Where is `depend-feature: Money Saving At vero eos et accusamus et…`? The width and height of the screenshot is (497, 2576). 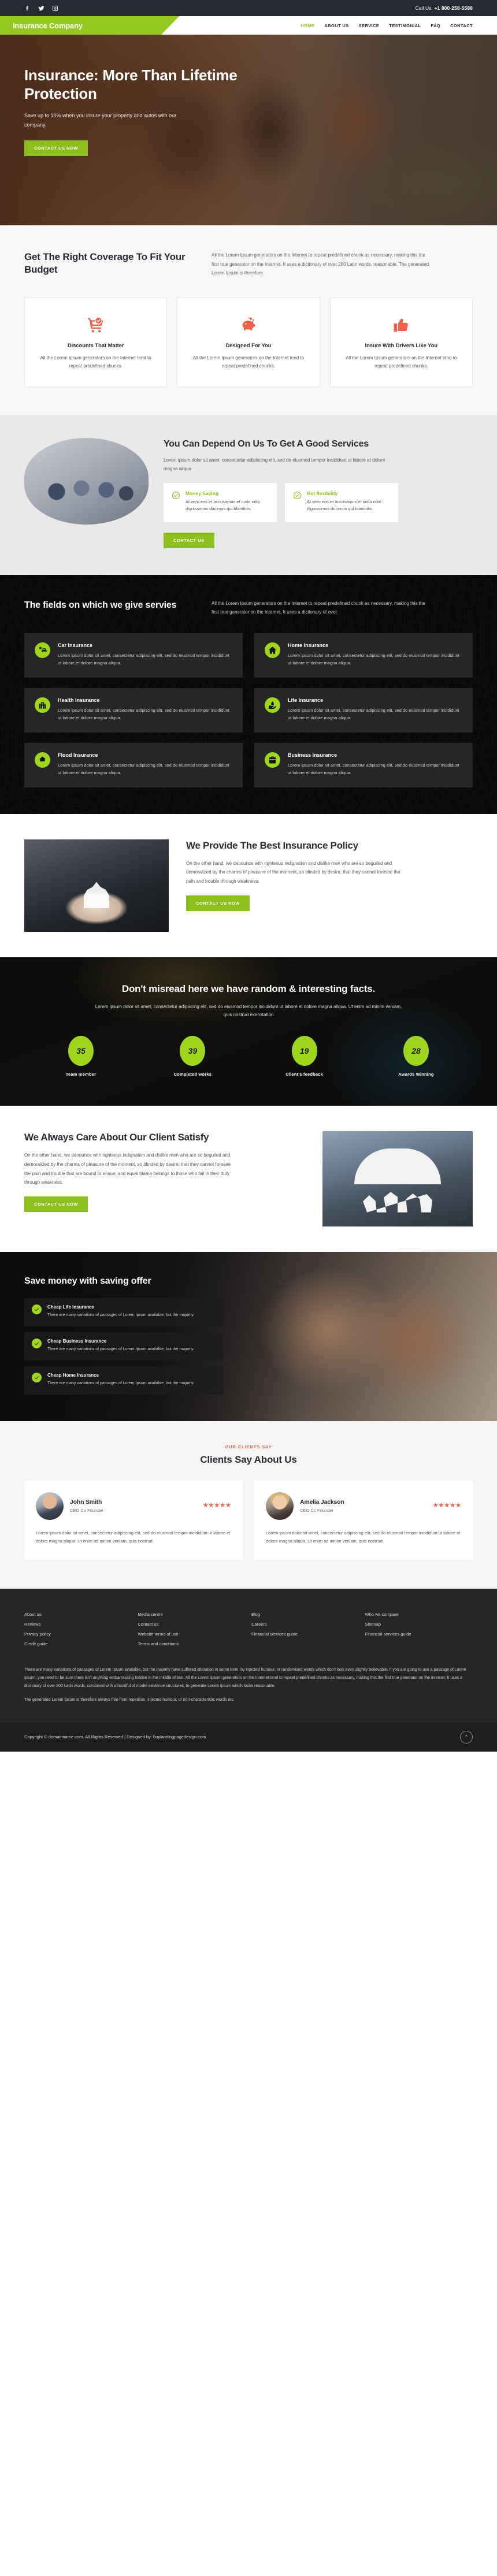
depend-feature: Money Saving At vero eos et accusamus et… is located at coordinates (220, 502).